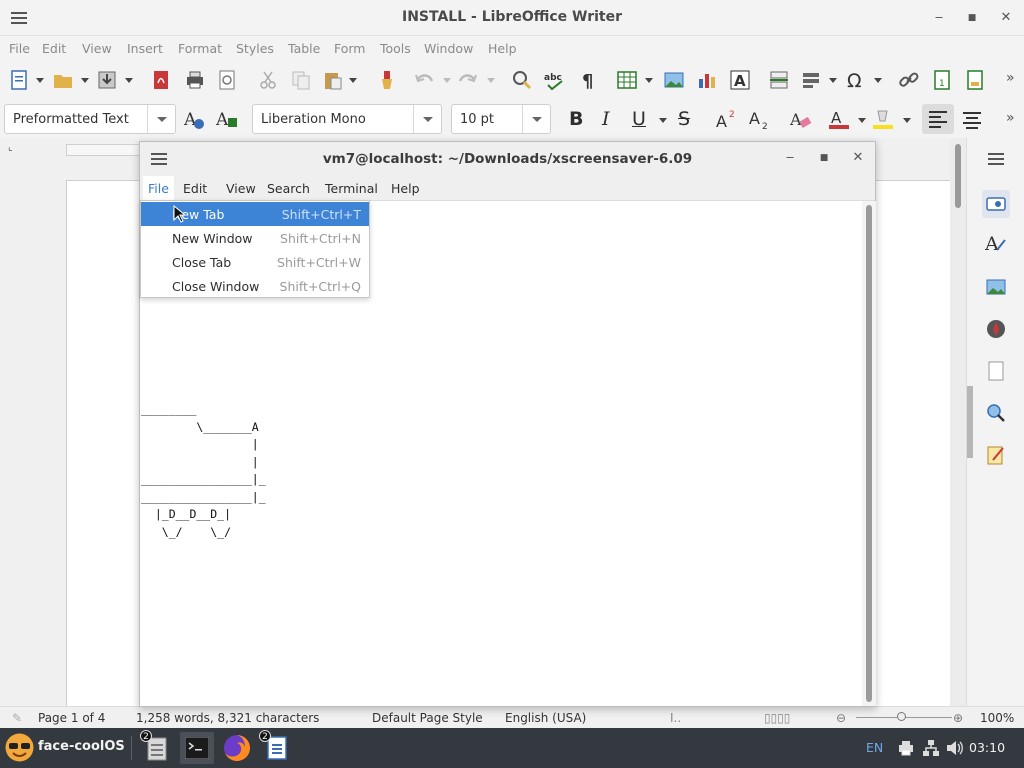 The image size is (1024, 768). Describe the element at coordinates (727, 119) in the screenshot. I see `superscript-icon: A2` at that location.